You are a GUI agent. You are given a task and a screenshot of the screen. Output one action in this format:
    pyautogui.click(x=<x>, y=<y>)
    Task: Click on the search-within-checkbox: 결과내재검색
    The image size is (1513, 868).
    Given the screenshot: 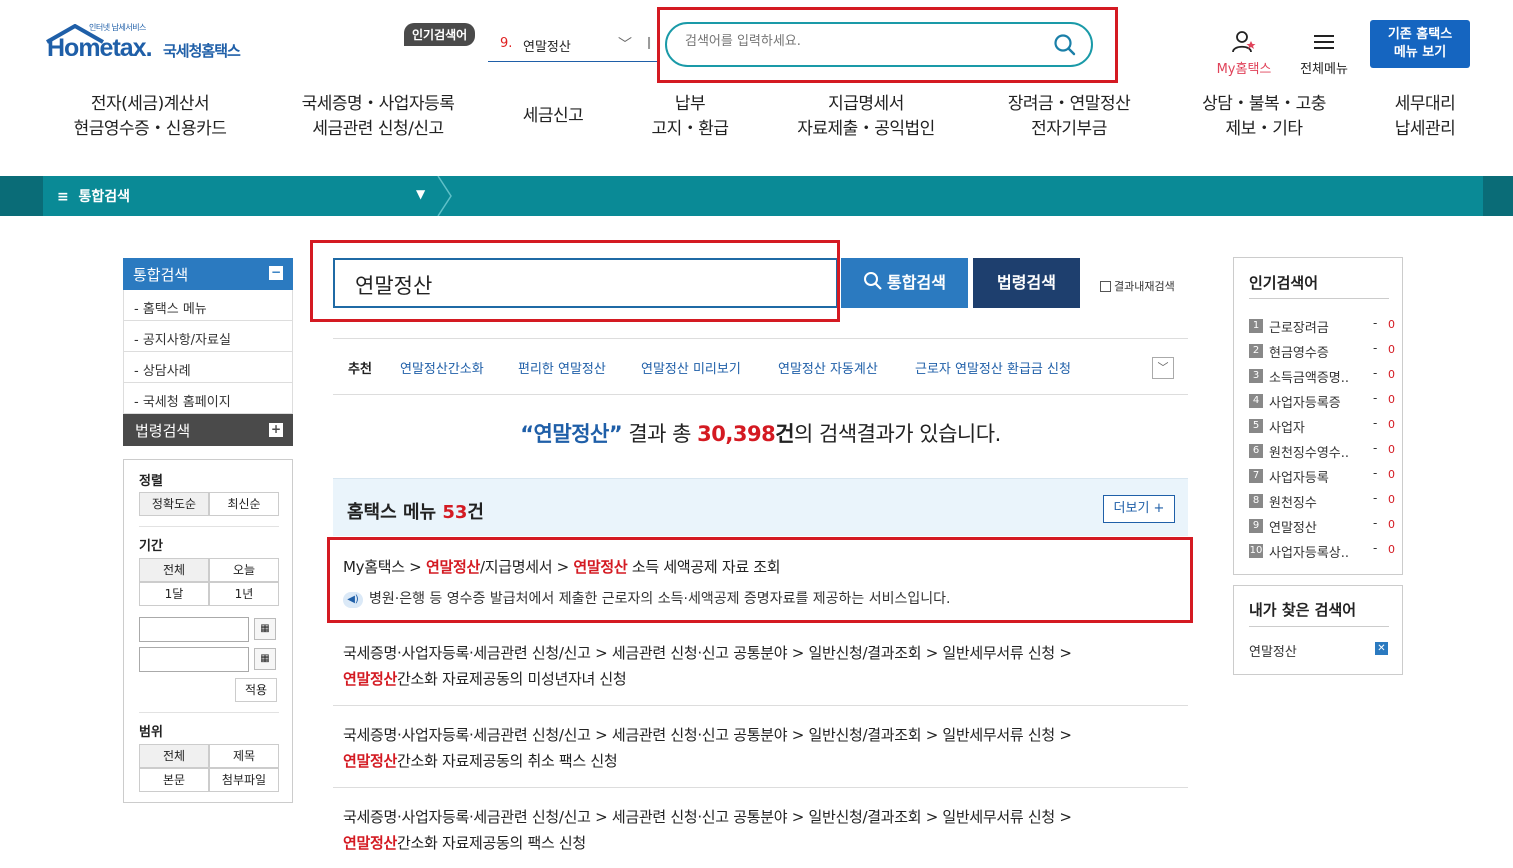 What is the action you would take?
    pyautogui.click(x=1137, y=286)
    